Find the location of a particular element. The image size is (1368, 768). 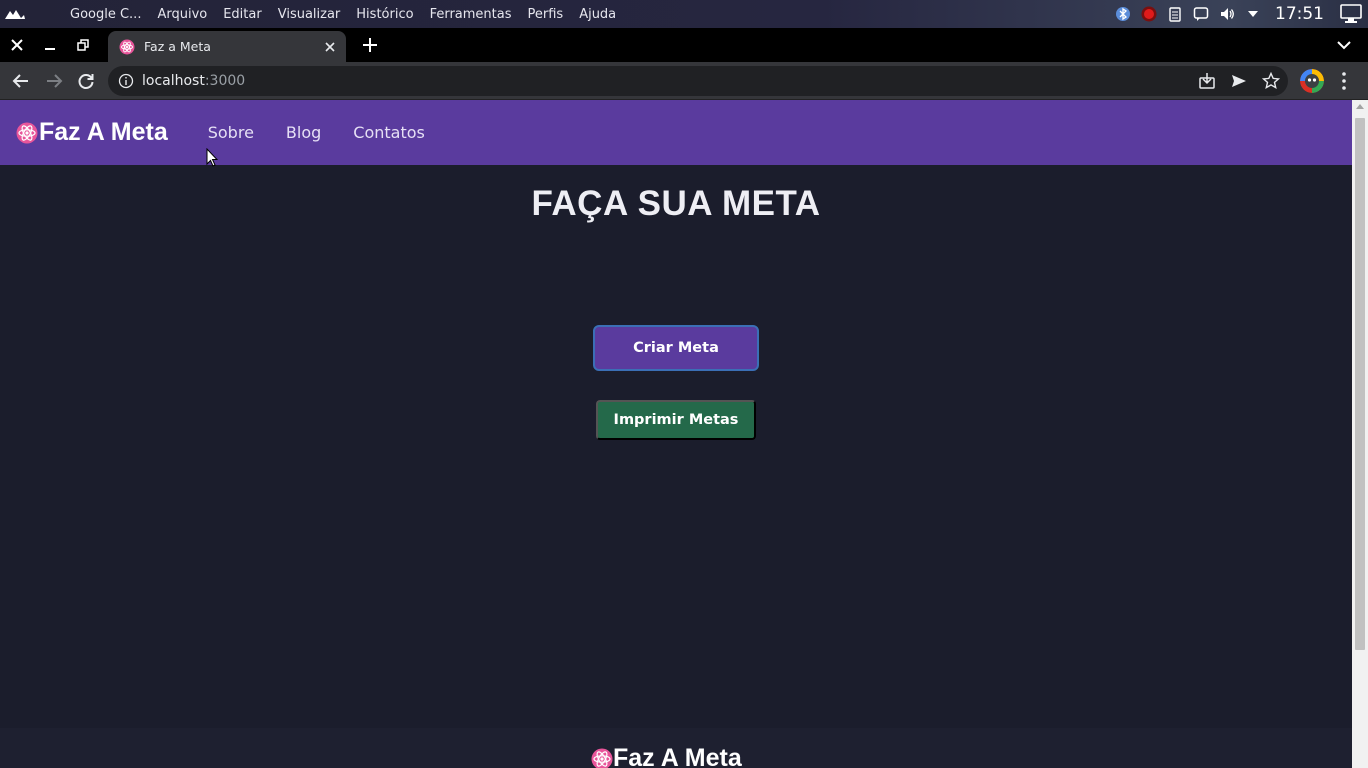

browser-toolbar: localhost:3000 is located at coordinates (684, 81).